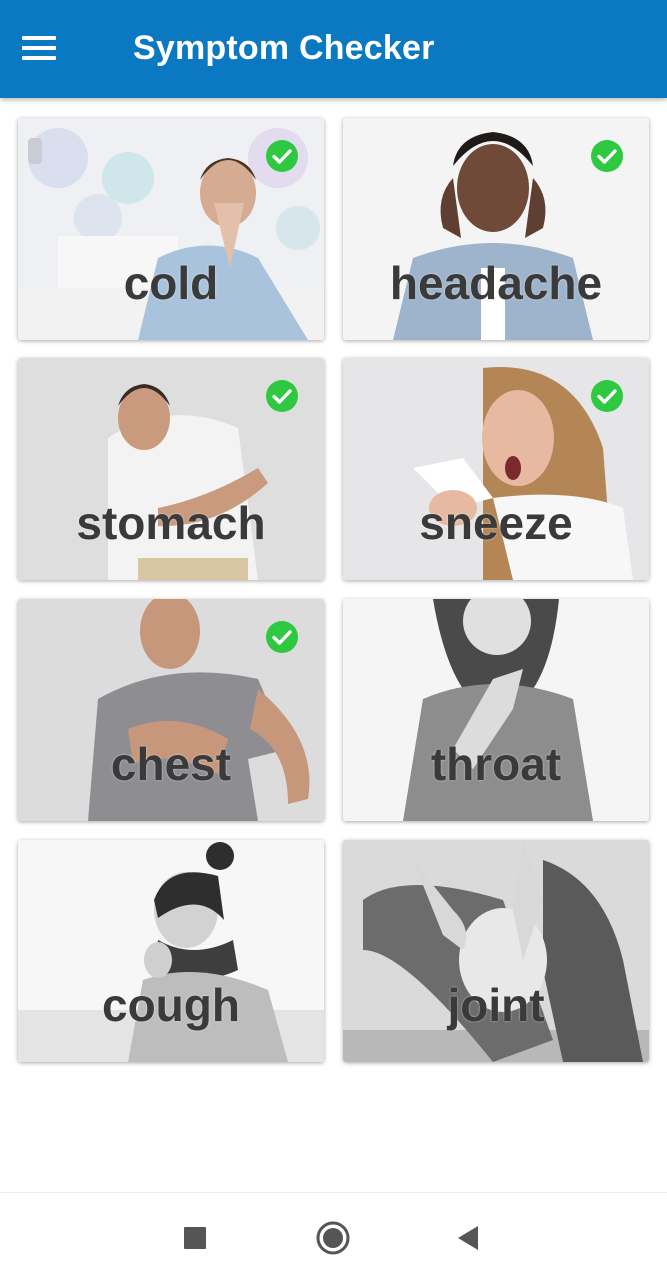  I want to click on symptom-card-stomach: stomach, so click(171, 469).